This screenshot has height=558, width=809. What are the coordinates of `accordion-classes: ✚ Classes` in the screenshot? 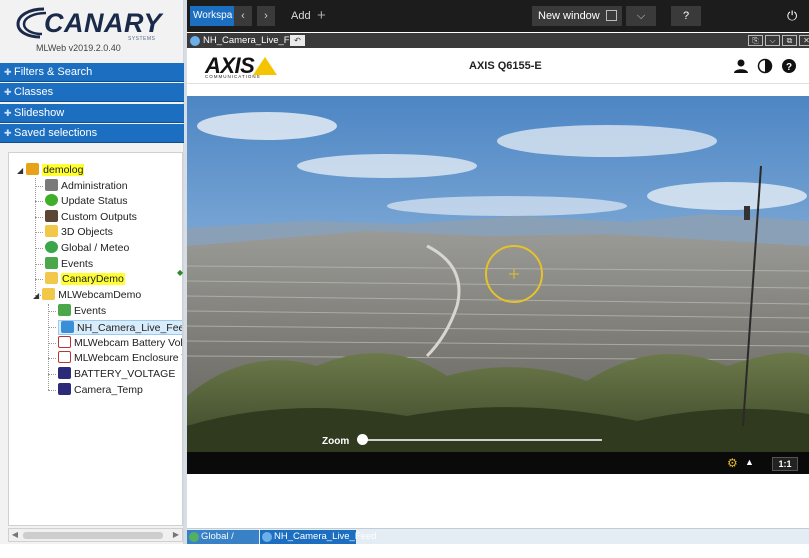 It's located at (92, 92).